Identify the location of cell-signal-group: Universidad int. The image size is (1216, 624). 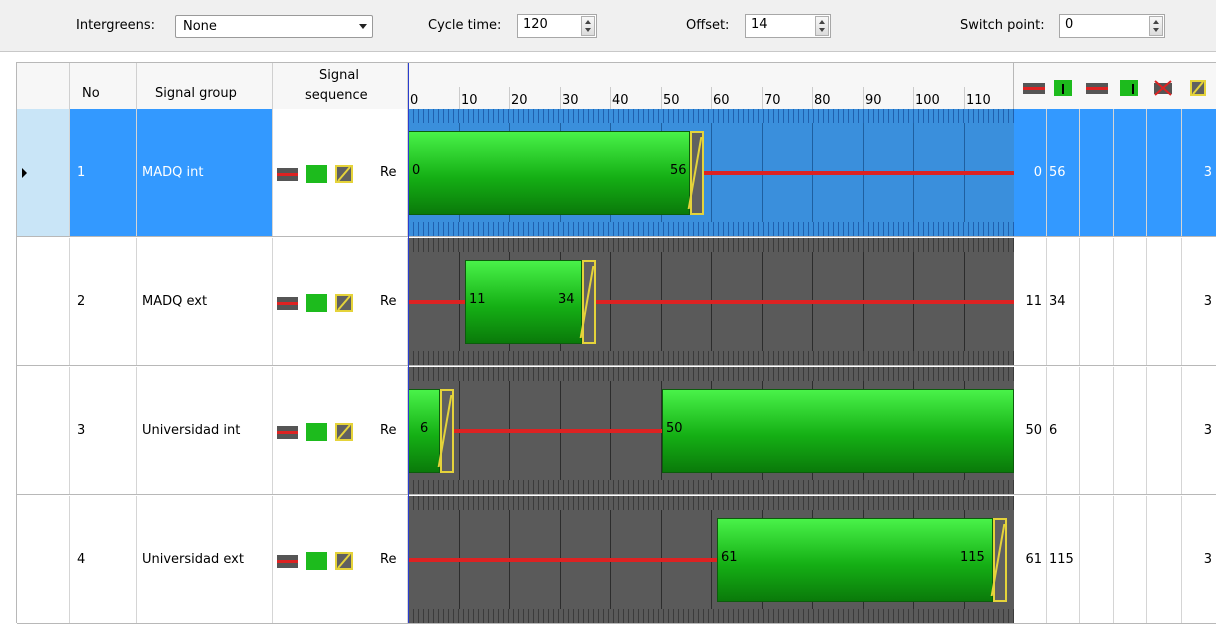
(205, 430).